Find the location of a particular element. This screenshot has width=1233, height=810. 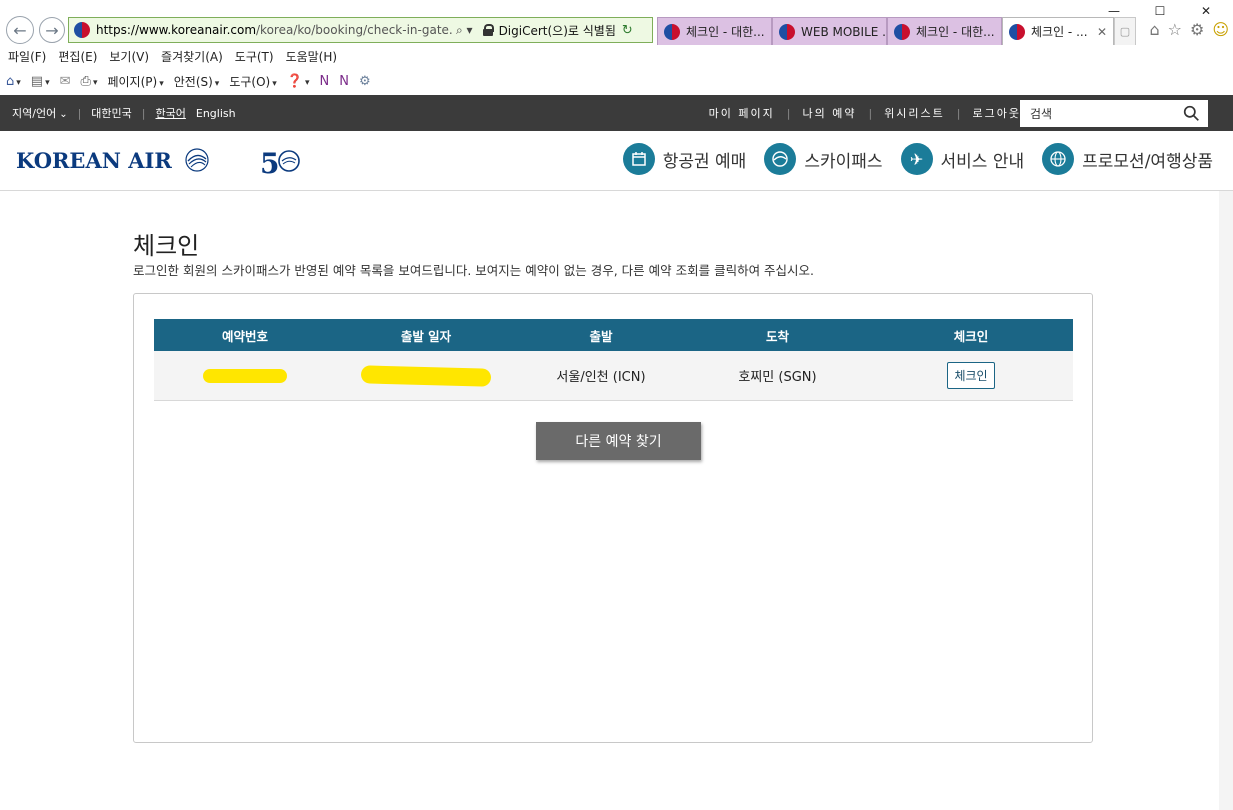

rss-icon: ▤ ▾ is located at coordinates (40, 81).